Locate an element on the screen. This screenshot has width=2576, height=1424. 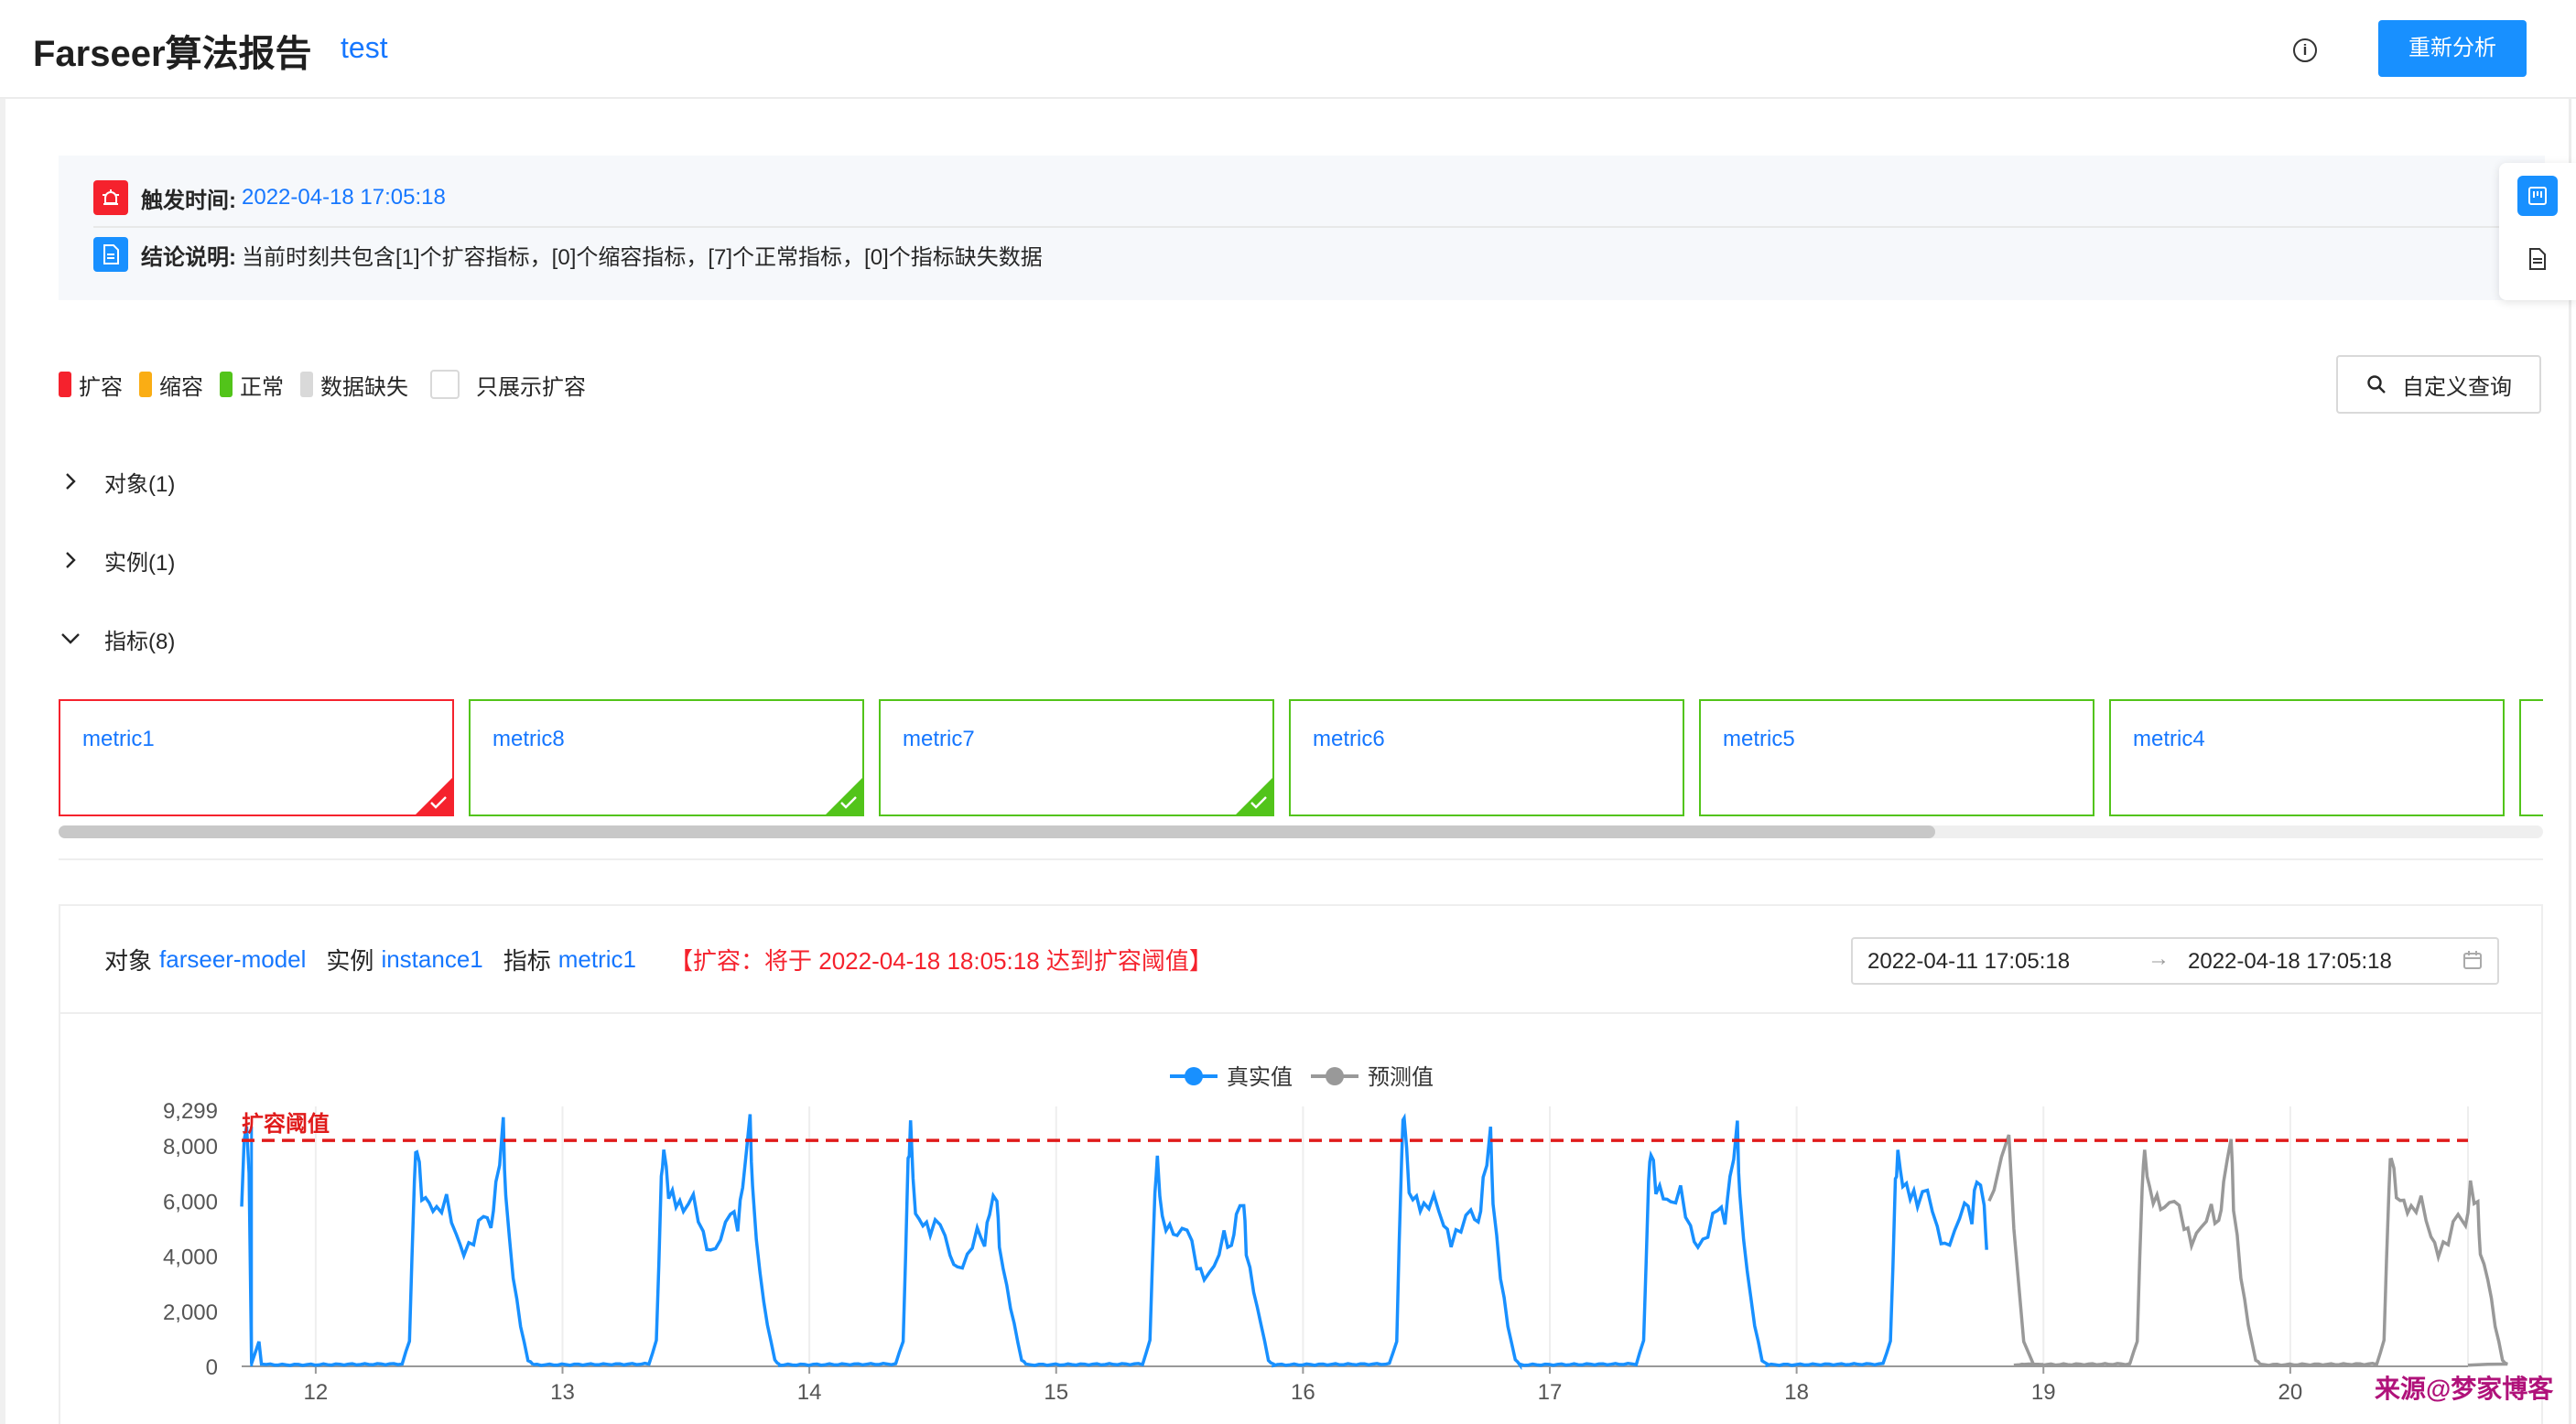
y-tick-label: 4,000 is located at coordinates (191, 1258).